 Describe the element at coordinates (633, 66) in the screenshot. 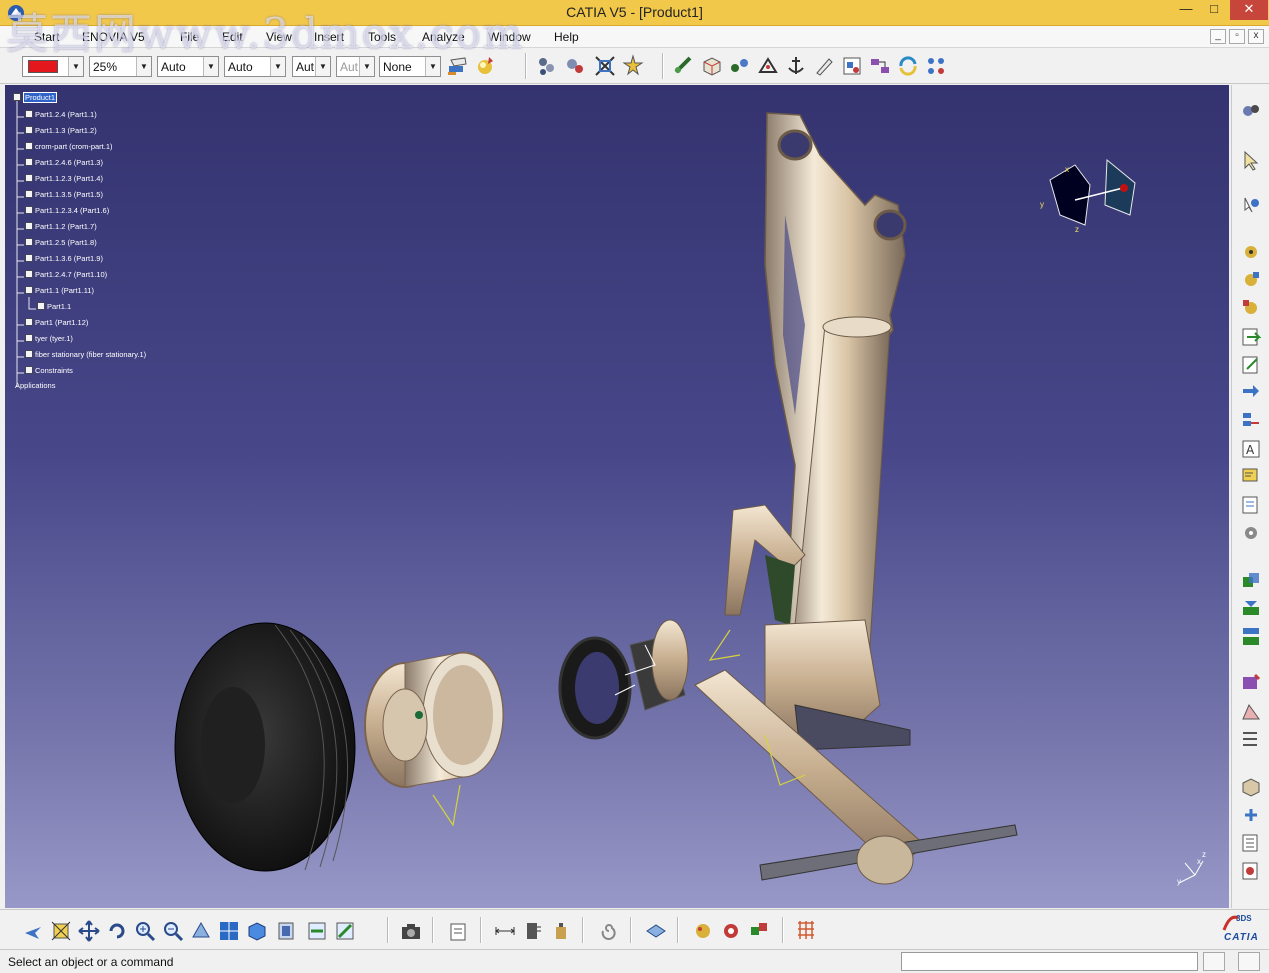

I see `star-wand-icon` at that location.